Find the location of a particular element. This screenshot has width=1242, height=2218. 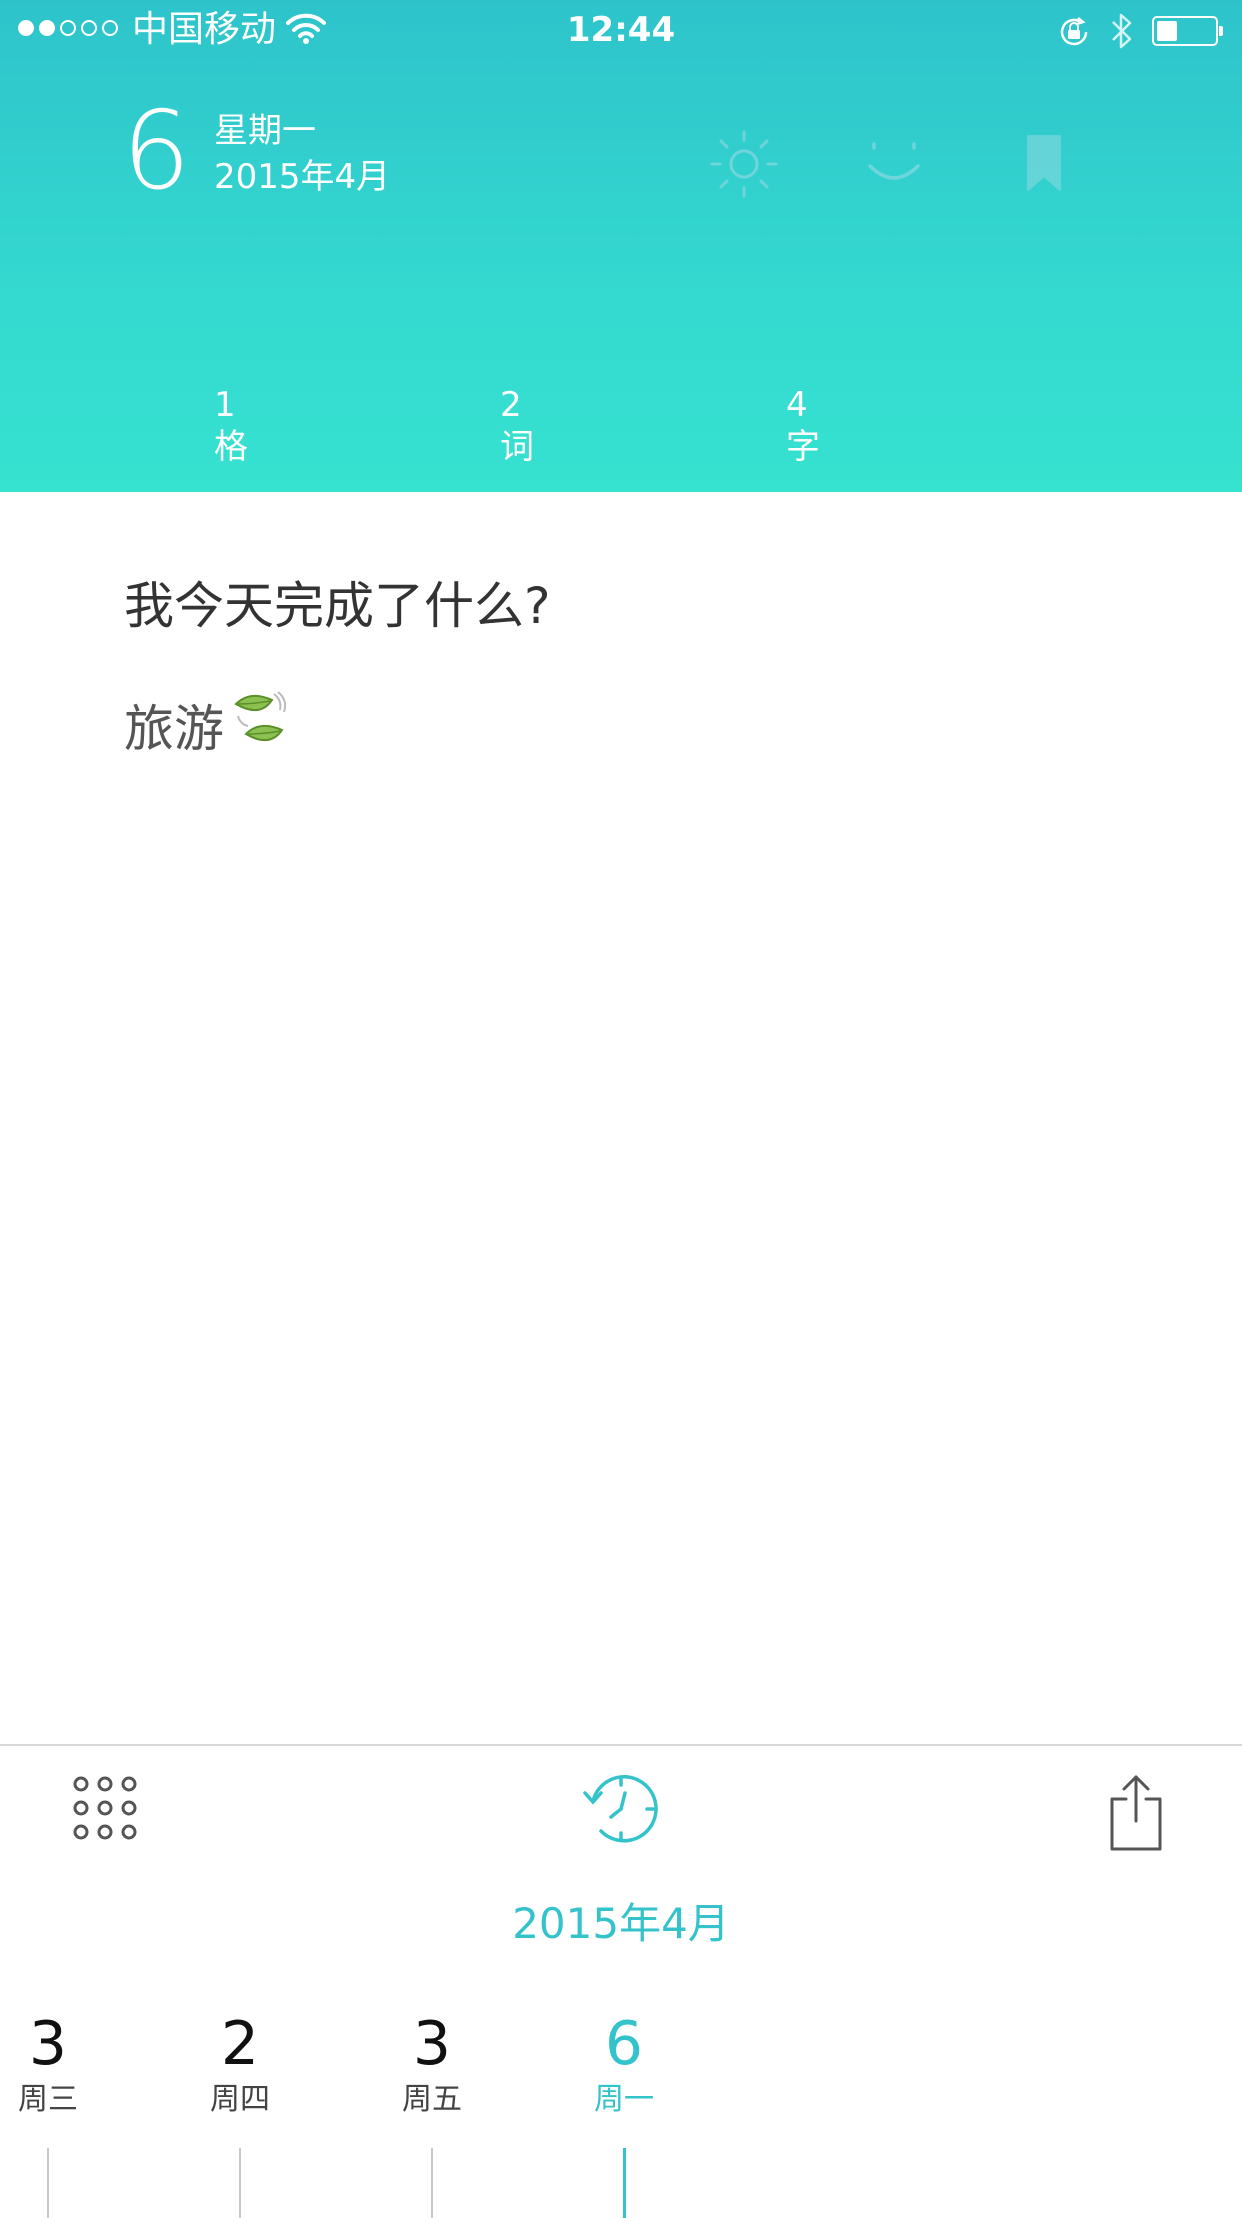

calendar-day-selected: 6 周一 is located at coordinates (624, 2113).